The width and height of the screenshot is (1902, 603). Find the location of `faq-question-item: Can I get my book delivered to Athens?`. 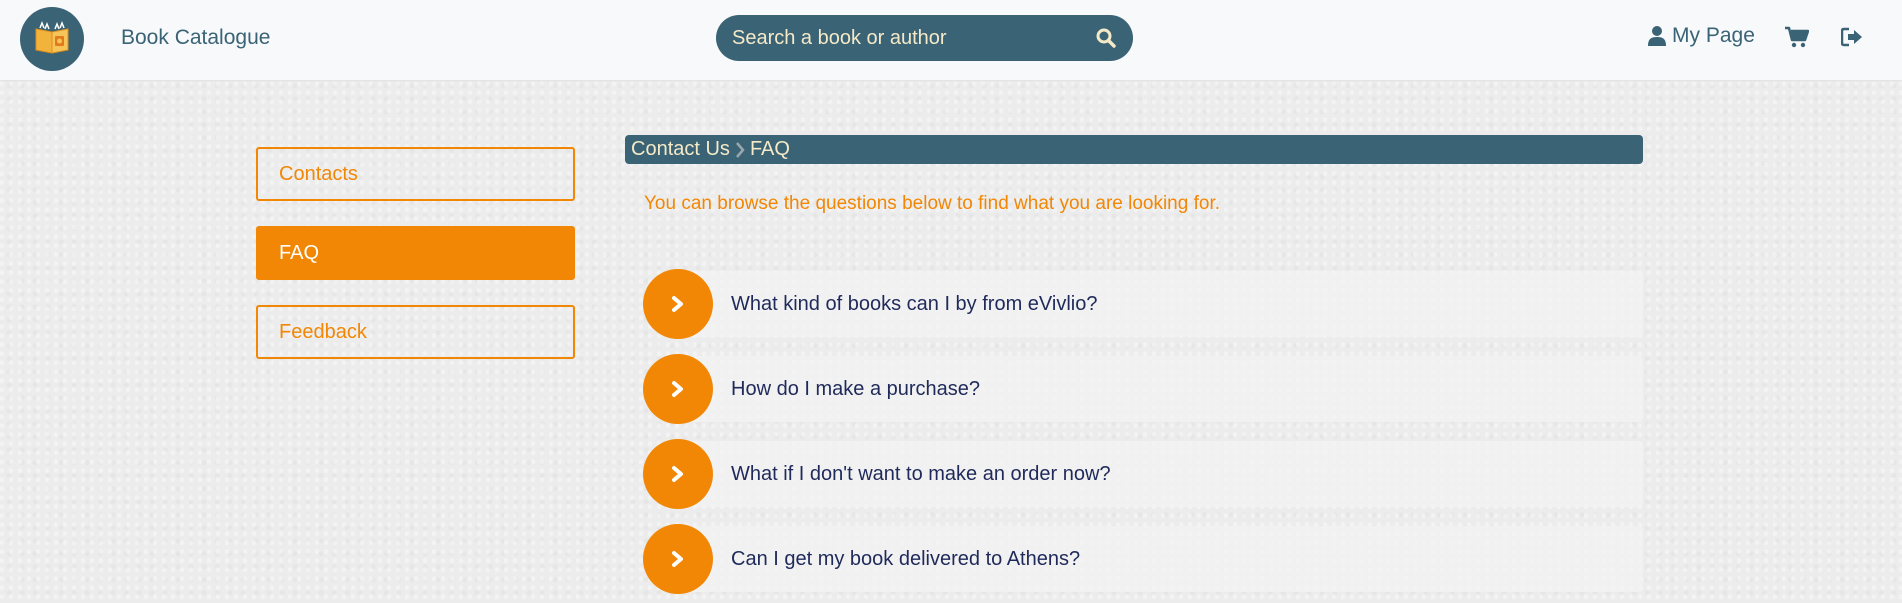

faq-question-item: Can I get my book delivered to Athens? is located at coordinates (1143, 559).